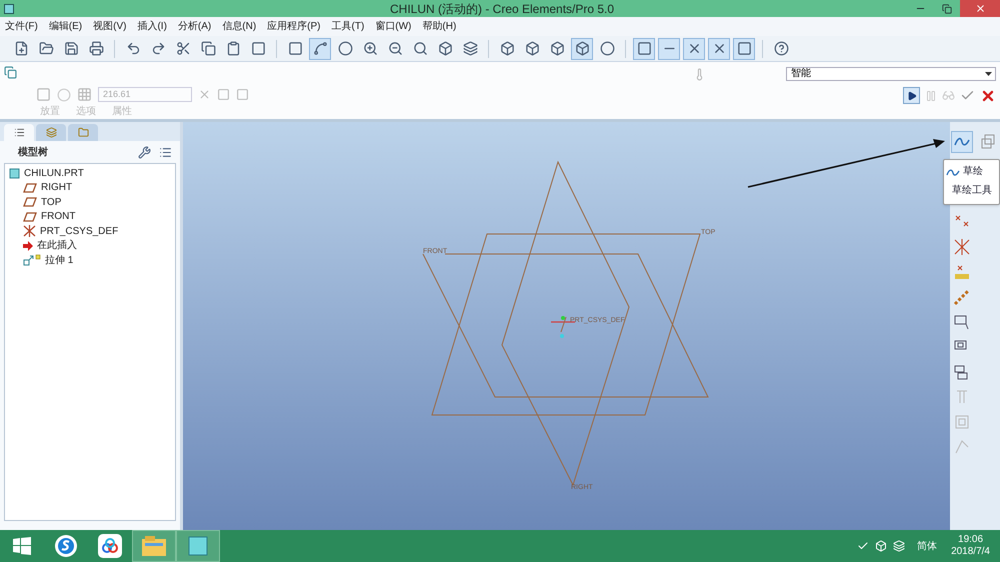  What do you see at coordinates (293, 26) in the screenshot?
I see `menu-item: 应用程序(P)` at bounding box center [293, 26].